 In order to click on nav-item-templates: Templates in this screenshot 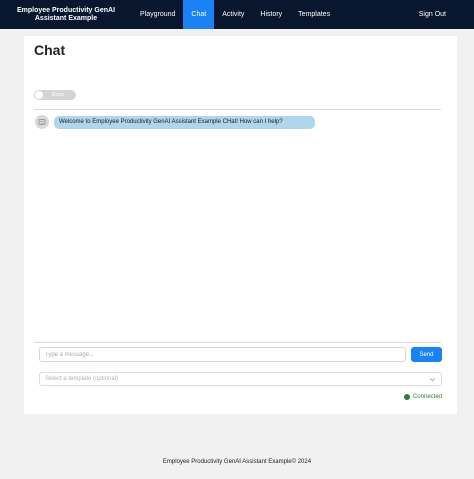, I will do `click(314, 14)`.